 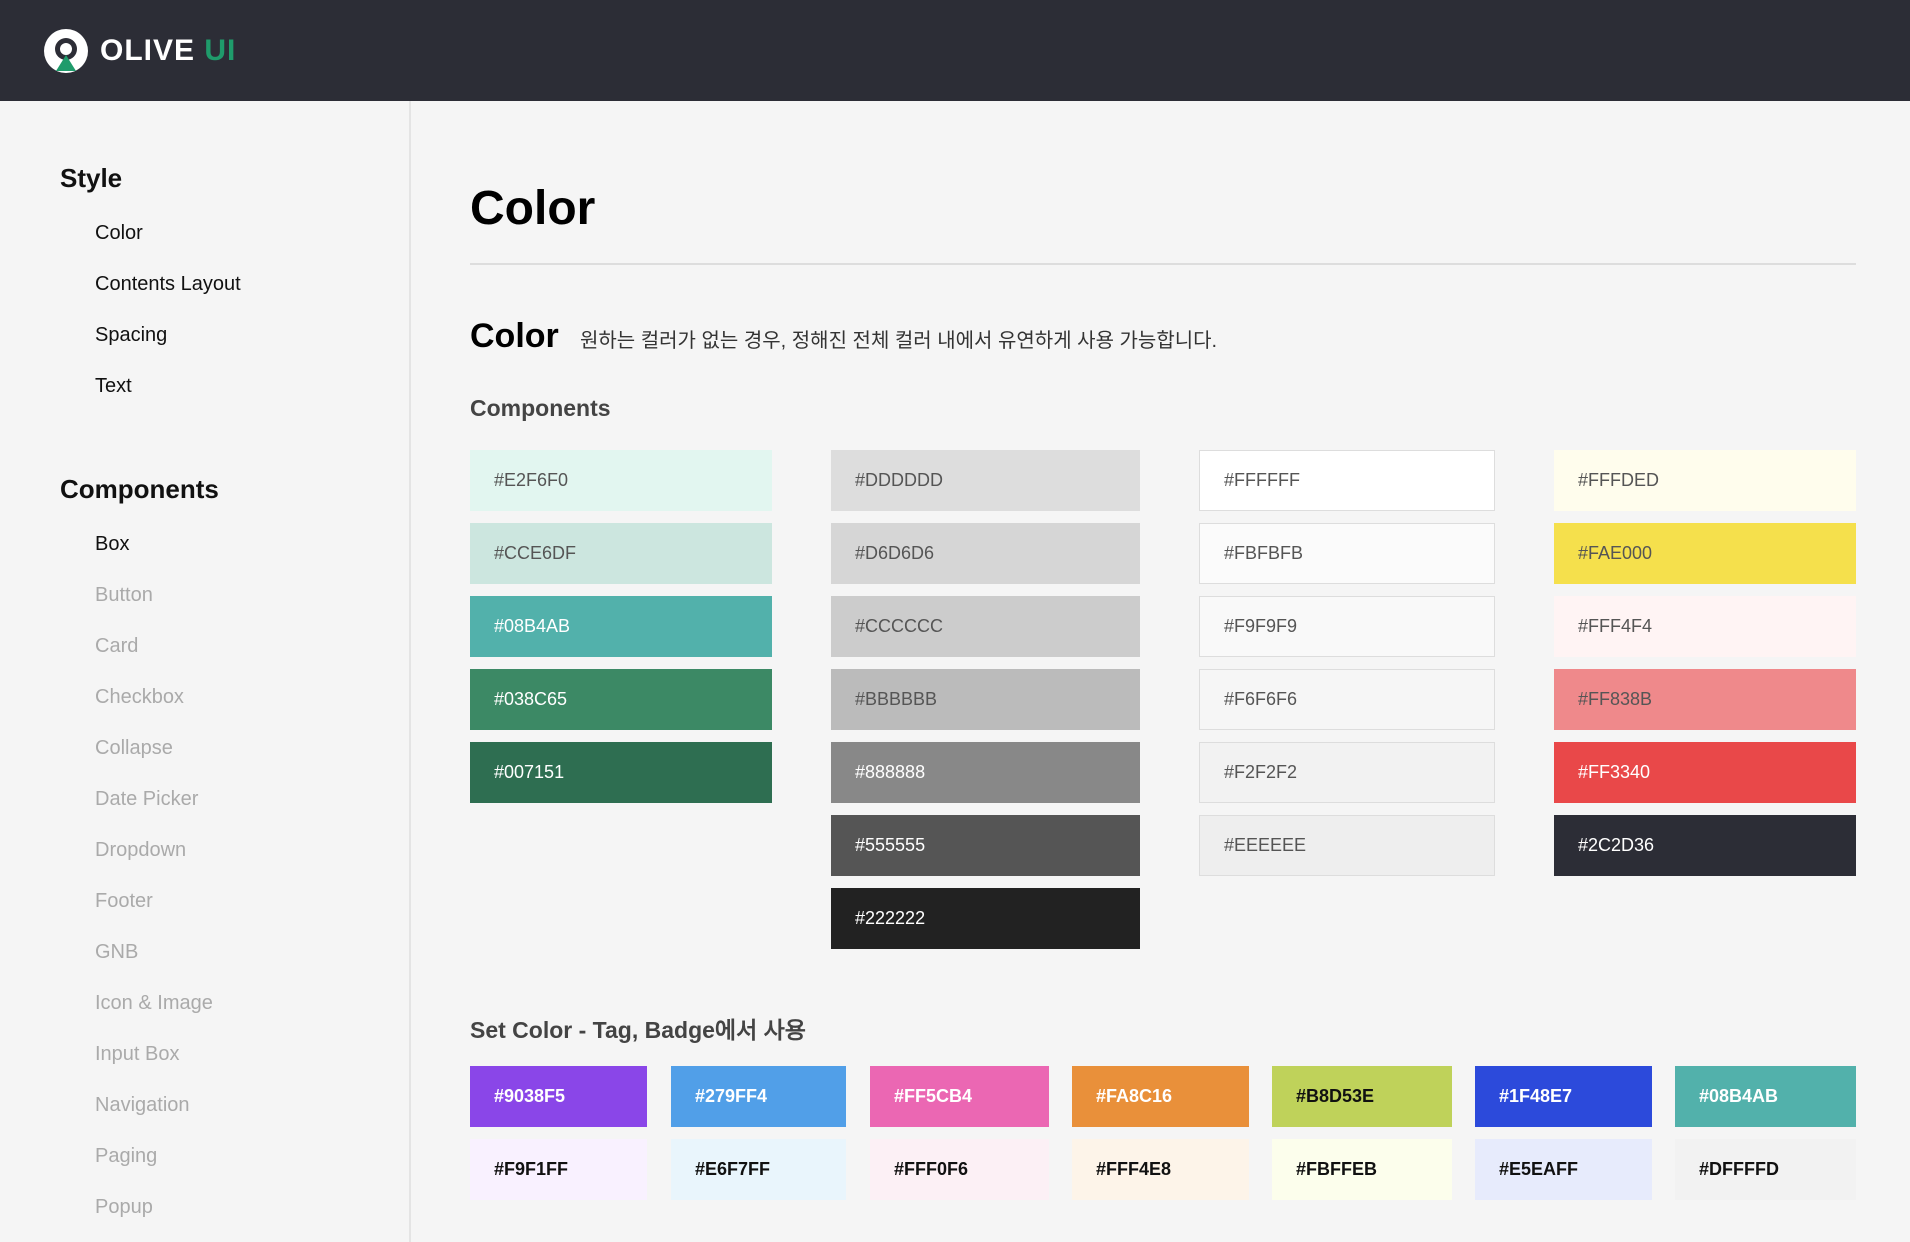 What do you see at coordinates (621, 772) in the screenshot?
I see `color-swatch: #007151` at bounding box center [621, 772].